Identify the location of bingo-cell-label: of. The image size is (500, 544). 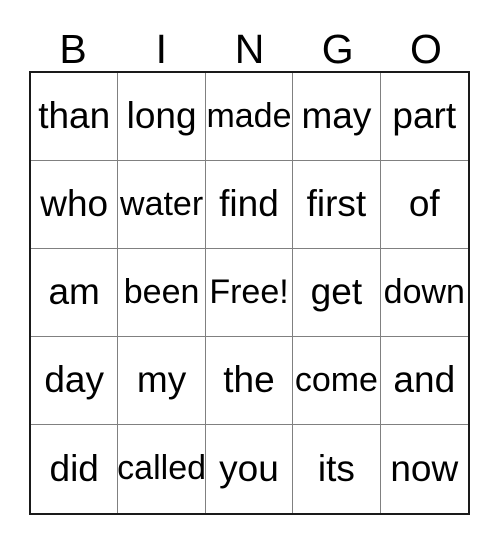
(424, 203).